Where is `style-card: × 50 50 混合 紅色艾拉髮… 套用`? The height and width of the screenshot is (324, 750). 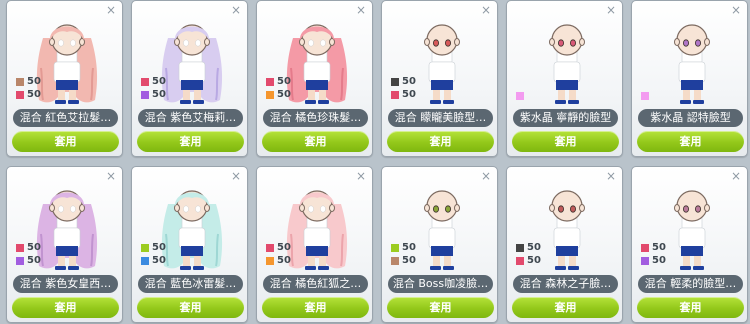 style-card: × 50 50 混合 紅色艾拉髮… 套用 is located at coordinates (64, 78).